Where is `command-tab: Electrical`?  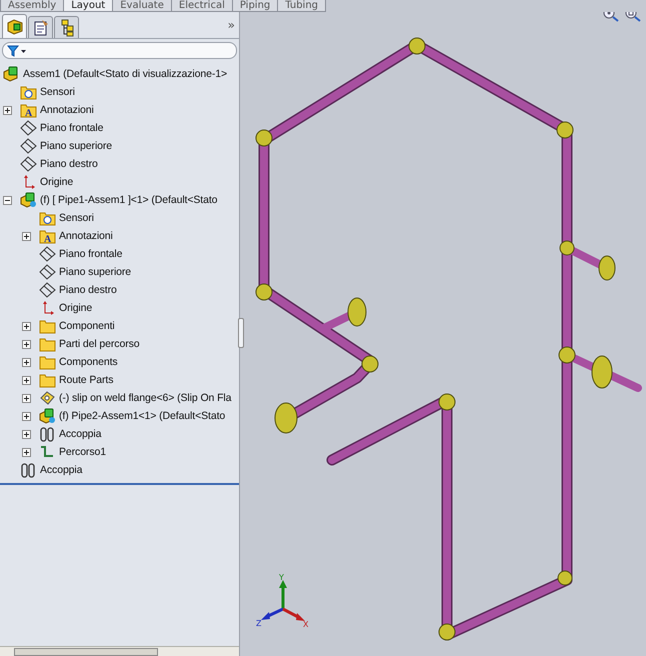 command-tab: Electrical is located at coordinates (201, 6).